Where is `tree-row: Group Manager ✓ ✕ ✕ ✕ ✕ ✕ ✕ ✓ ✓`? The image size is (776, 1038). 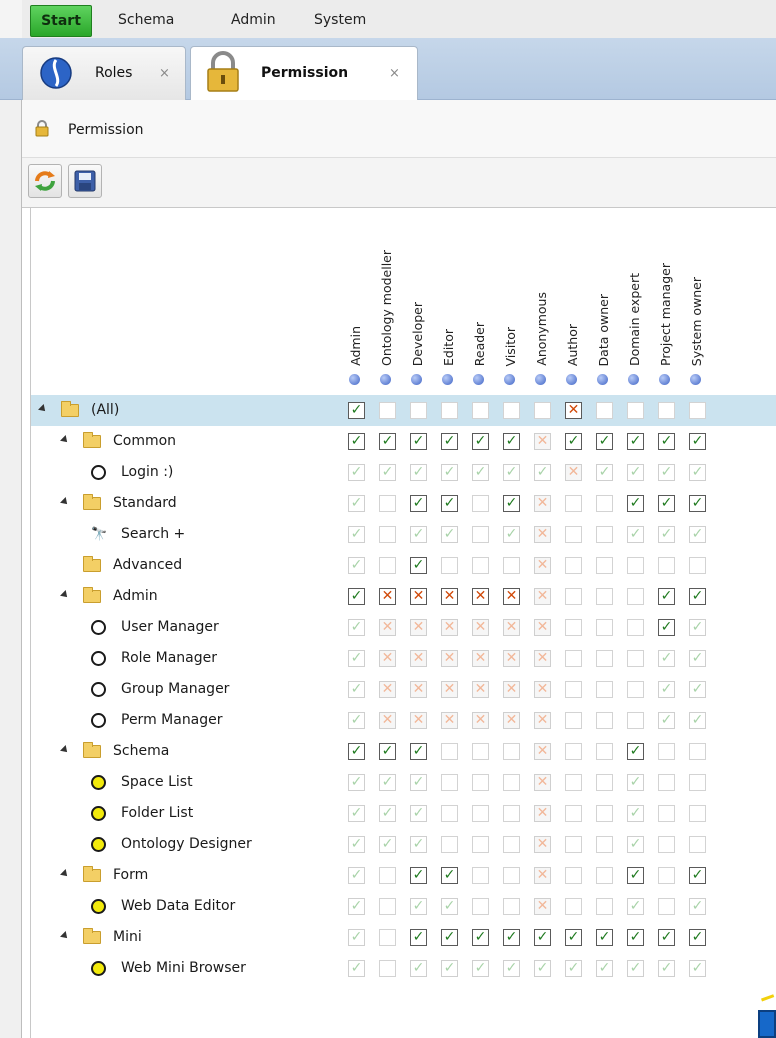 tree-row: Group Manager ✓ ✕ ✕ ✕ ✕ ✕ ✕ ✓ ✓ is located at coordinates (403, 689).